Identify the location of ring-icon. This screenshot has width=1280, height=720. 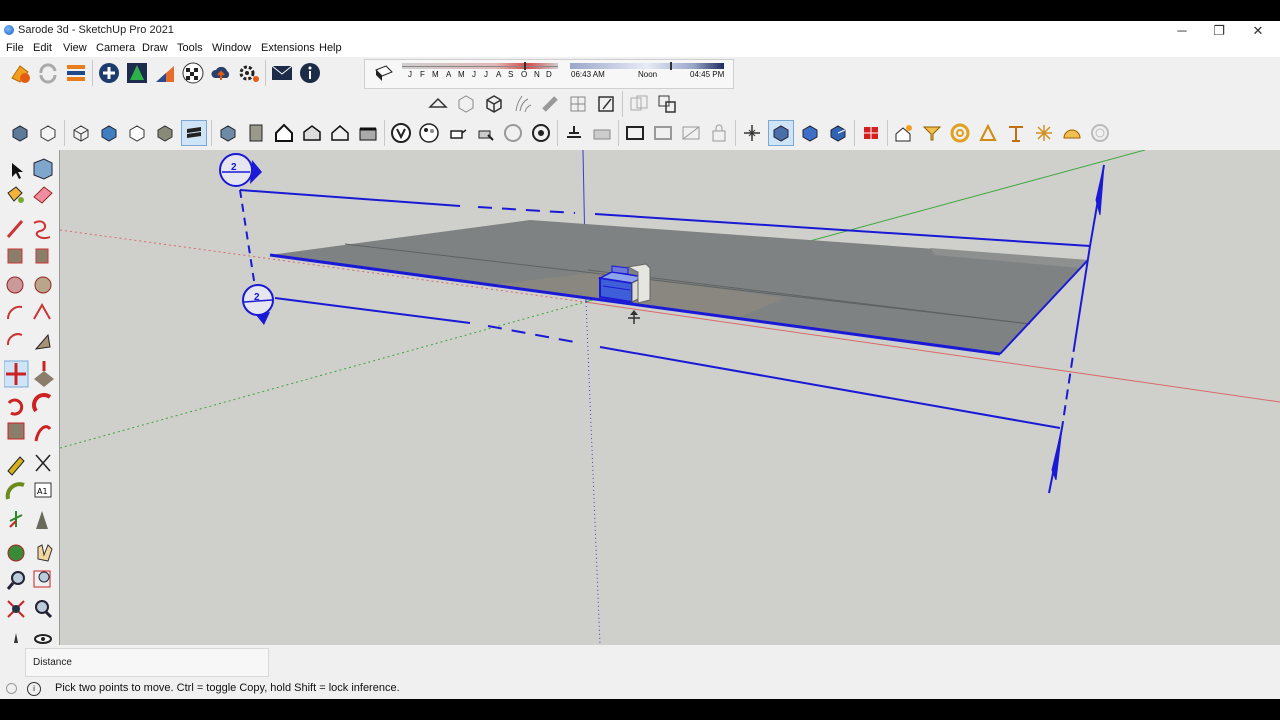
(960, 133).